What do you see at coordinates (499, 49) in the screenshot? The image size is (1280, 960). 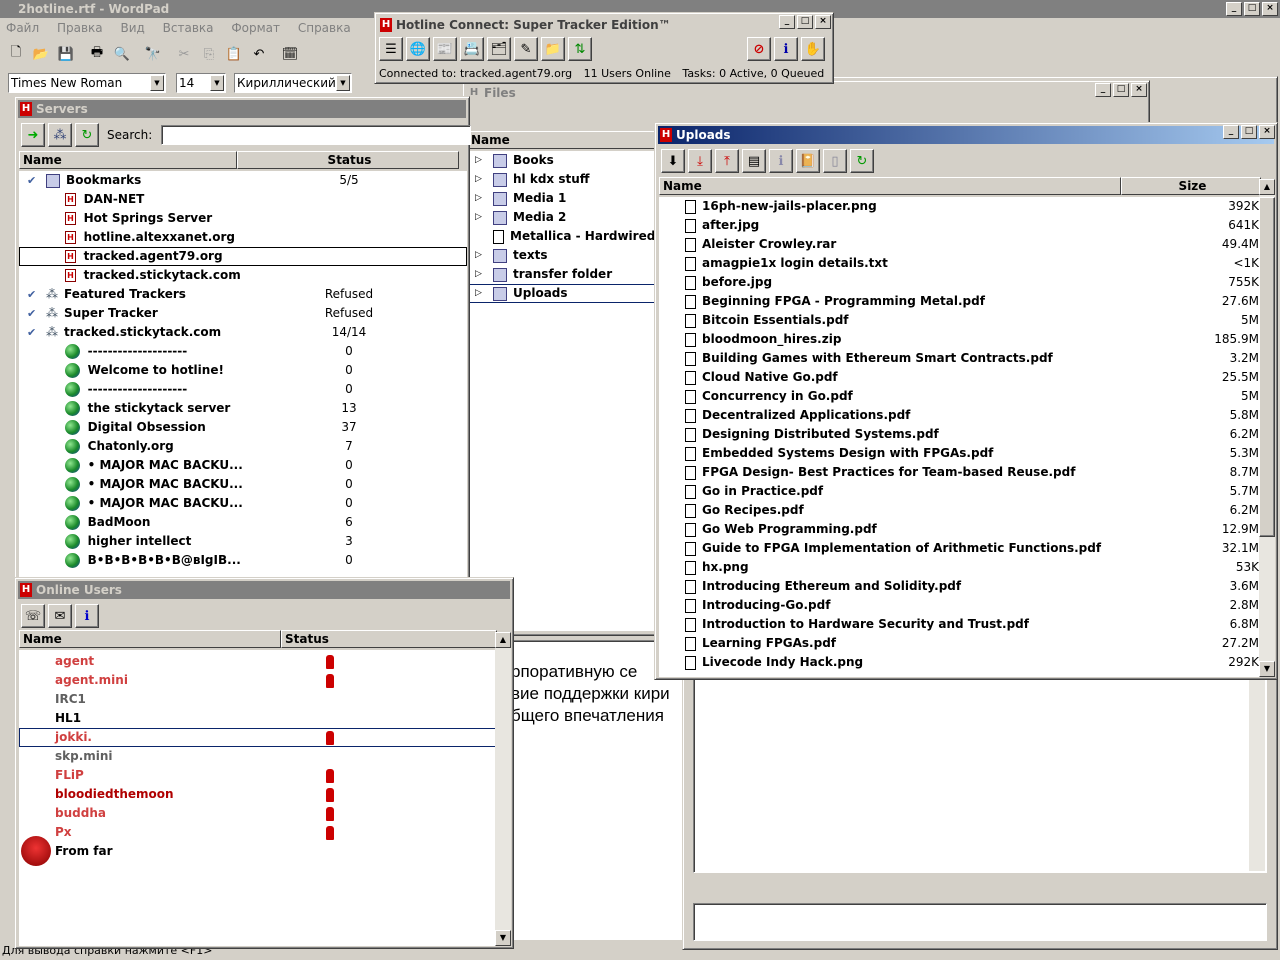 I see `files-icon: 🗂` at bounding box center [499, 49].